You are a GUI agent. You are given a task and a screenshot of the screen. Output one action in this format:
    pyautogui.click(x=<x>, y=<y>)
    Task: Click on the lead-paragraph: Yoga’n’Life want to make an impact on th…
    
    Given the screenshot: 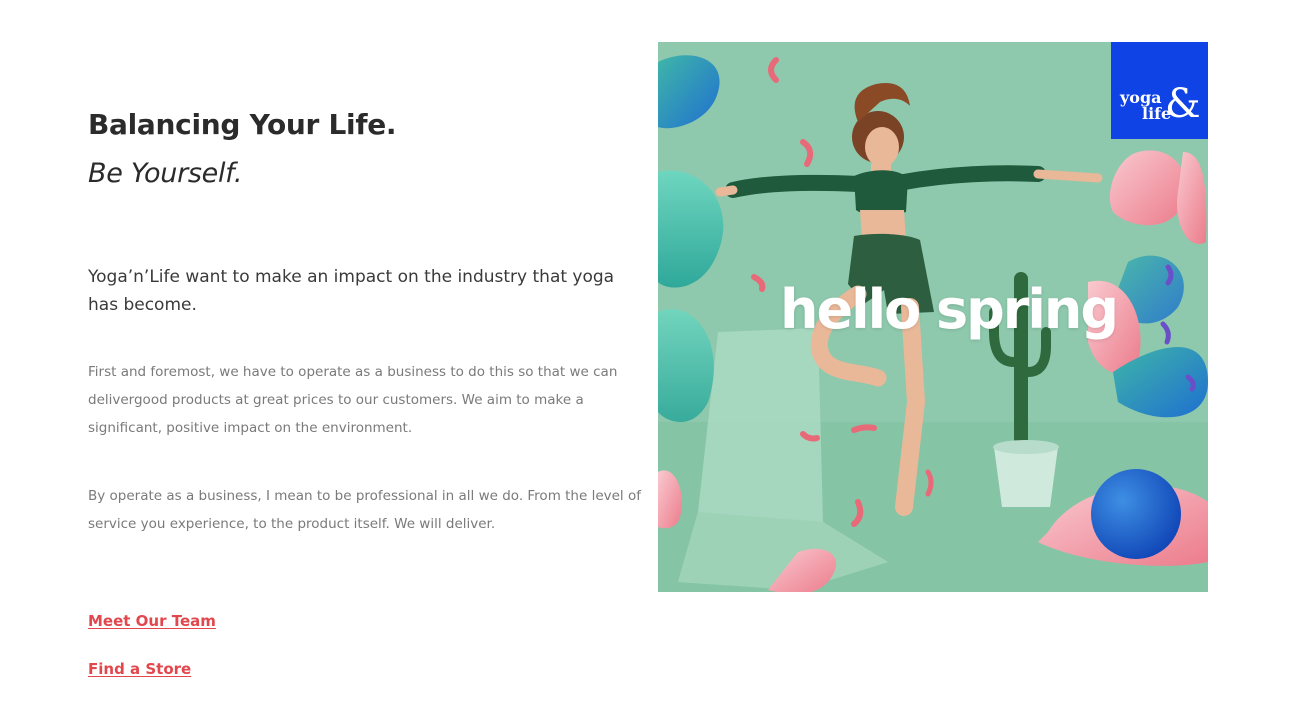 What is the action you would take?
    pyautogui.click(x=351, y=291)
    